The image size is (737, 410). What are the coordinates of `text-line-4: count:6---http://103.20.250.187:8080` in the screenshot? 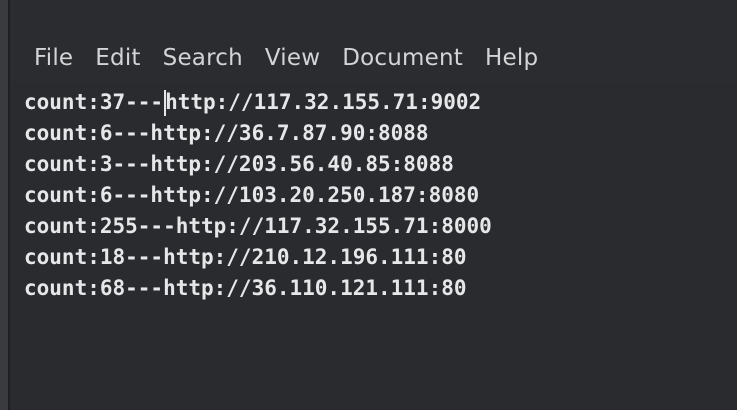 It's located at (373, 195).